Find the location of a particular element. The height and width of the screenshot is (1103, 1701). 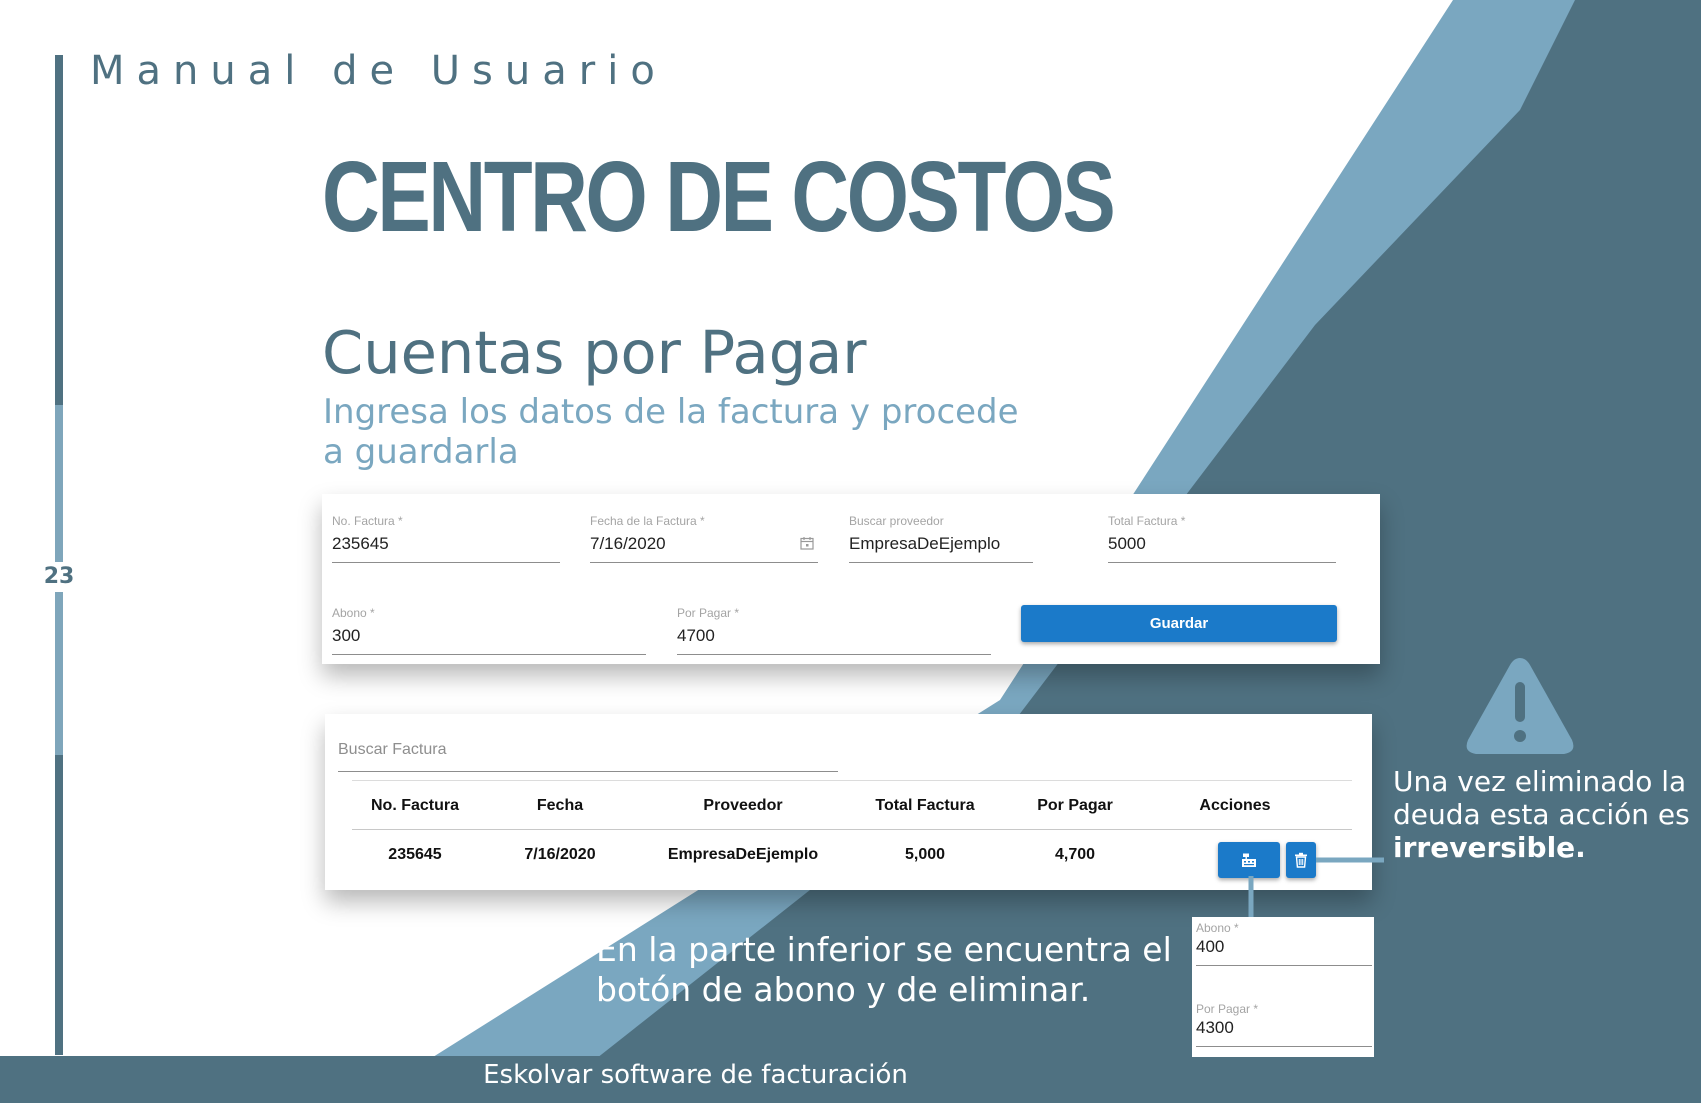

callout-payment-label: Abono * is located at coordinates (1217, 928).